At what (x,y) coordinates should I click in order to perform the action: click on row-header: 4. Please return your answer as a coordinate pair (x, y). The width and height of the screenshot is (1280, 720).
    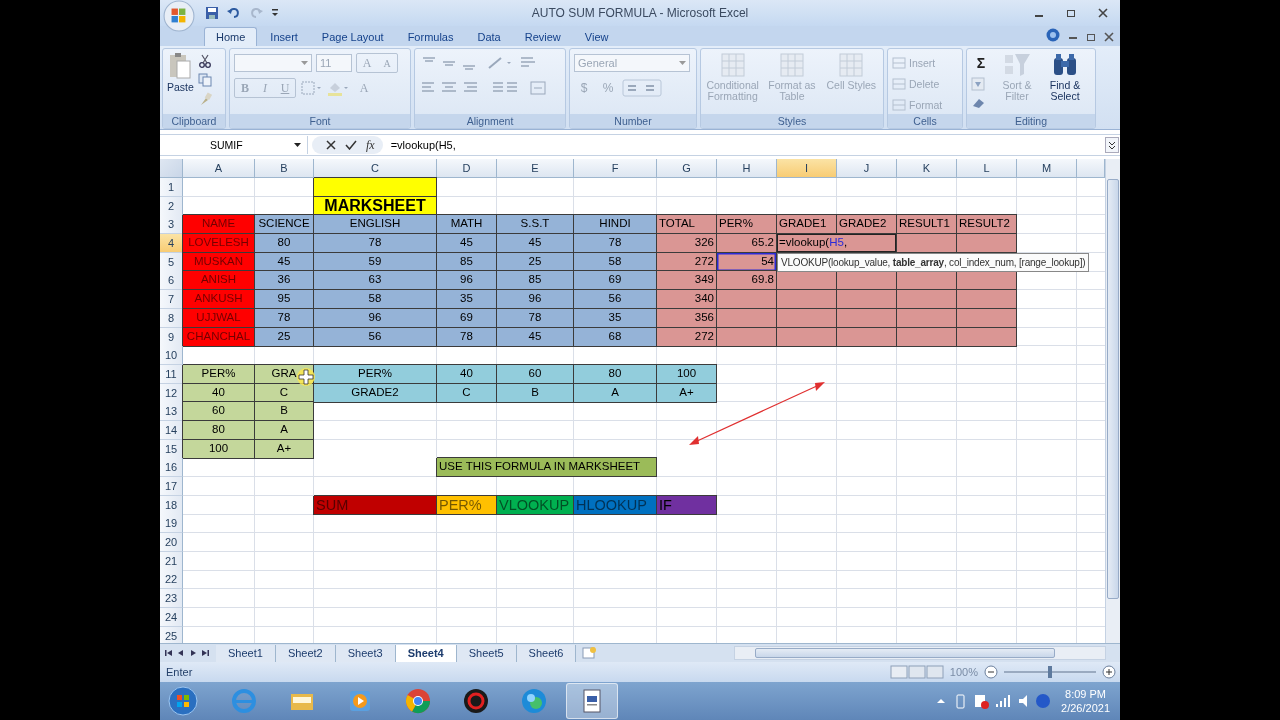
    Looking at the image, I should click on (171, 244).